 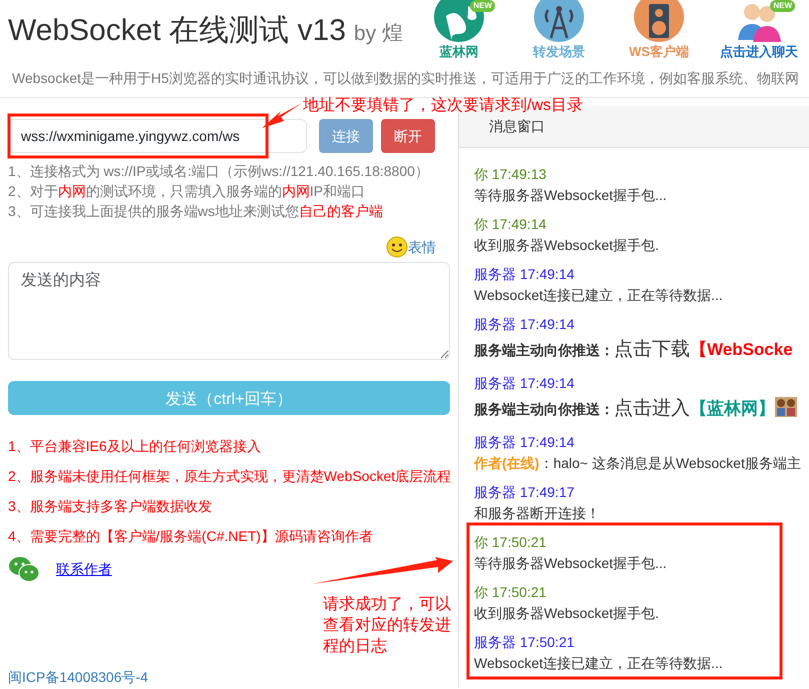 What do you see at coordinates (219, 171) in the screenshot?
I see `hint-text: 1、连接格式为 ws://IP或域名:端口（示例ws://121.40.165.18:8800）` at bounding box center [219, 171].